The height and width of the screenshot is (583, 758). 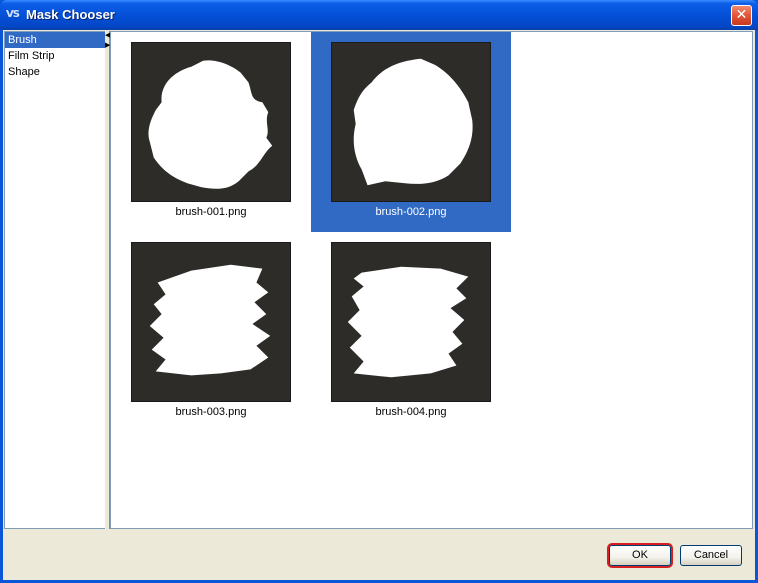 What do you see at coordinates (211, 412) in the screenshot?
I see `mask-filename: brush-003.png` at bounding box center [211, 412].